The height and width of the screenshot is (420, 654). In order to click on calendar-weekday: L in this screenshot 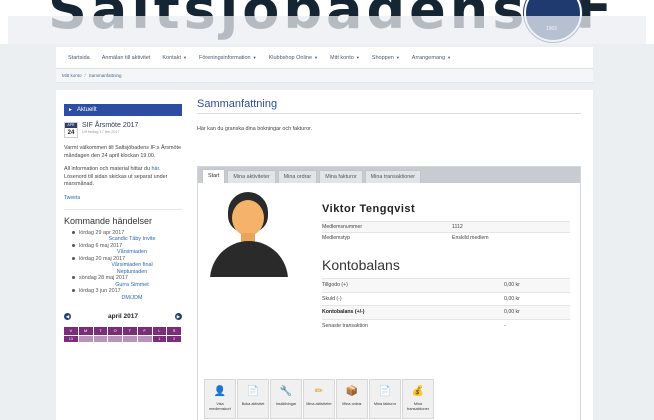, I will do `click(159, 331)`.